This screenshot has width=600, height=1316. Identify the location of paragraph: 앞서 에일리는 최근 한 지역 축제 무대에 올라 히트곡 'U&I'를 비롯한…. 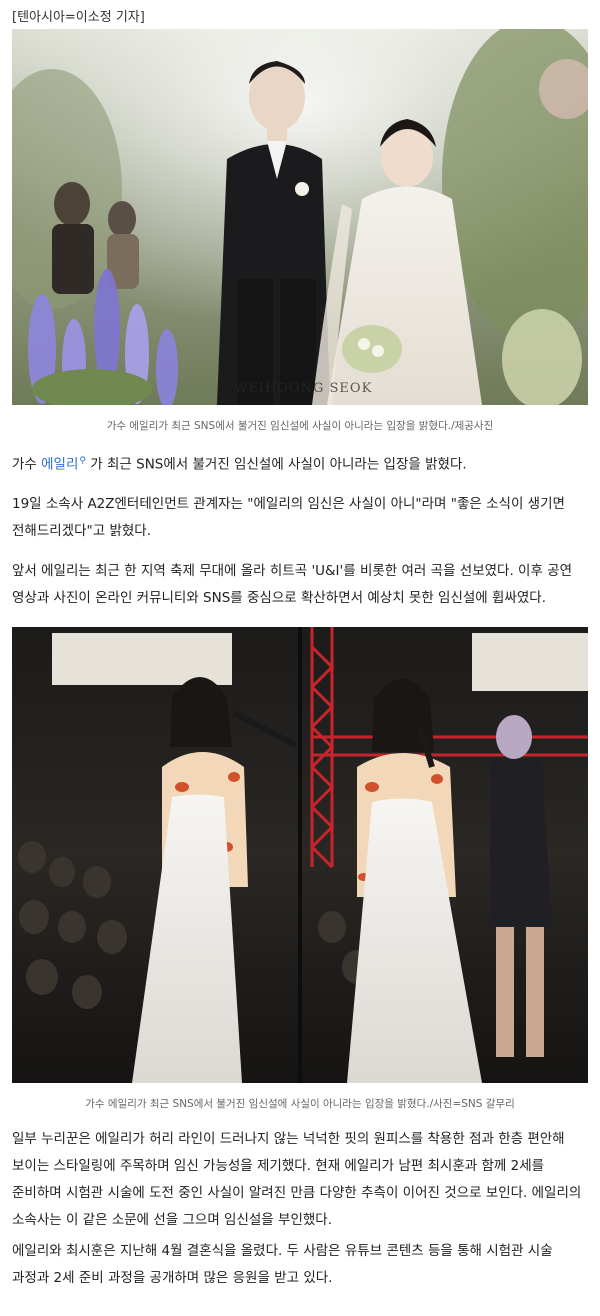
(292, 584).